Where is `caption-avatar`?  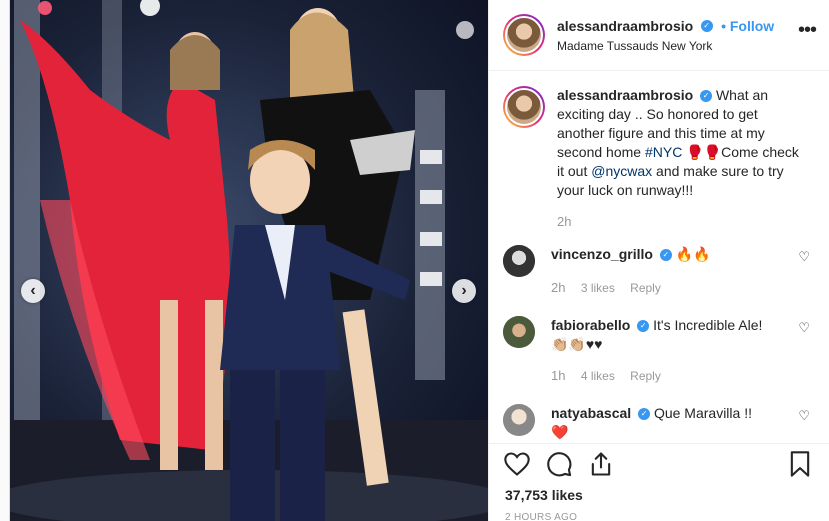
caption-avatar is located at coordinates (524, 107).